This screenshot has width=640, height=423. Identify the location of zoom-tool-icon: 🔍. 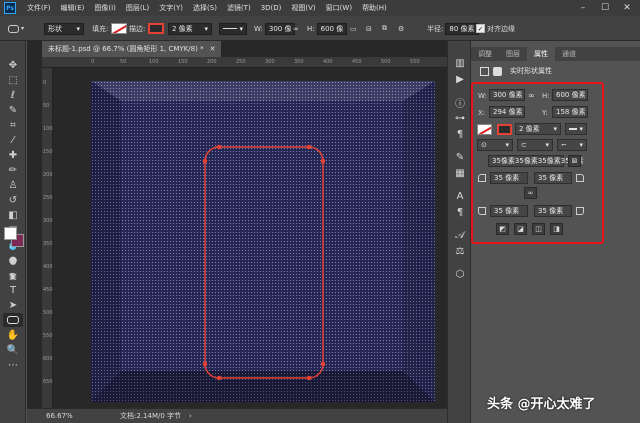
(13, 350).